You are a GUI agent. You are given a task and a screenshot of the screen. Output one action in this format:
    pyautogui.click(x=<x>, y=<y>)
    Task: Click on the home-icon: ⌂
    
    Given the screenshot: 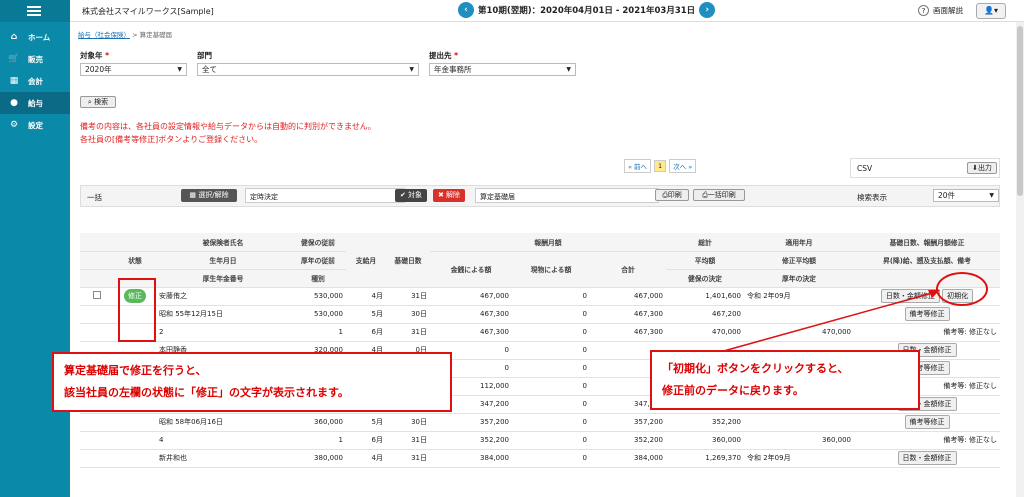 What is the action you would take?
    pyautogui.click(x=14, y=37)
    